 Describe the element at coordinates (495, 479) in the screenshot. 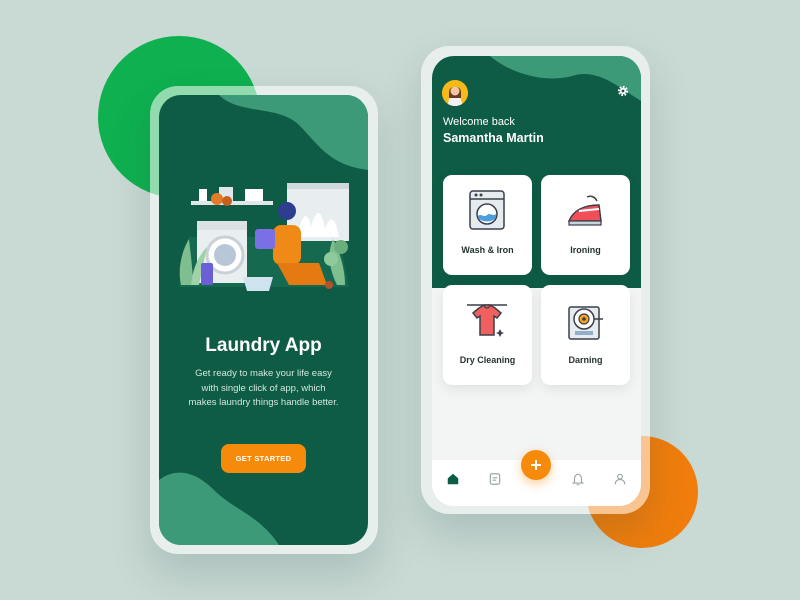

I see `orders-icon` at that location.